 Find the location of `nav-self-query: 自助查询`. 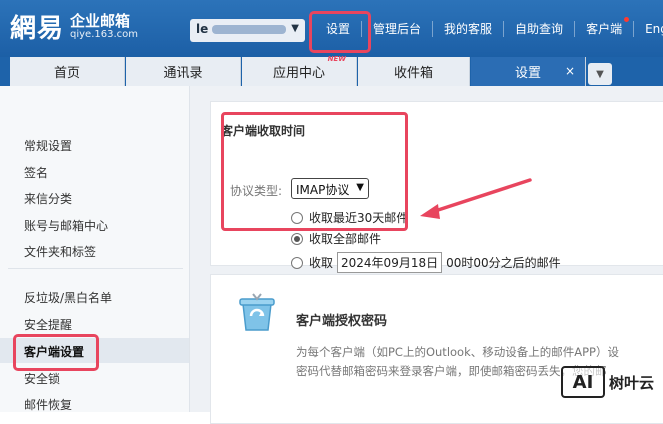

nav-self-query: 自助查询 is located at coordinates (538, 28).